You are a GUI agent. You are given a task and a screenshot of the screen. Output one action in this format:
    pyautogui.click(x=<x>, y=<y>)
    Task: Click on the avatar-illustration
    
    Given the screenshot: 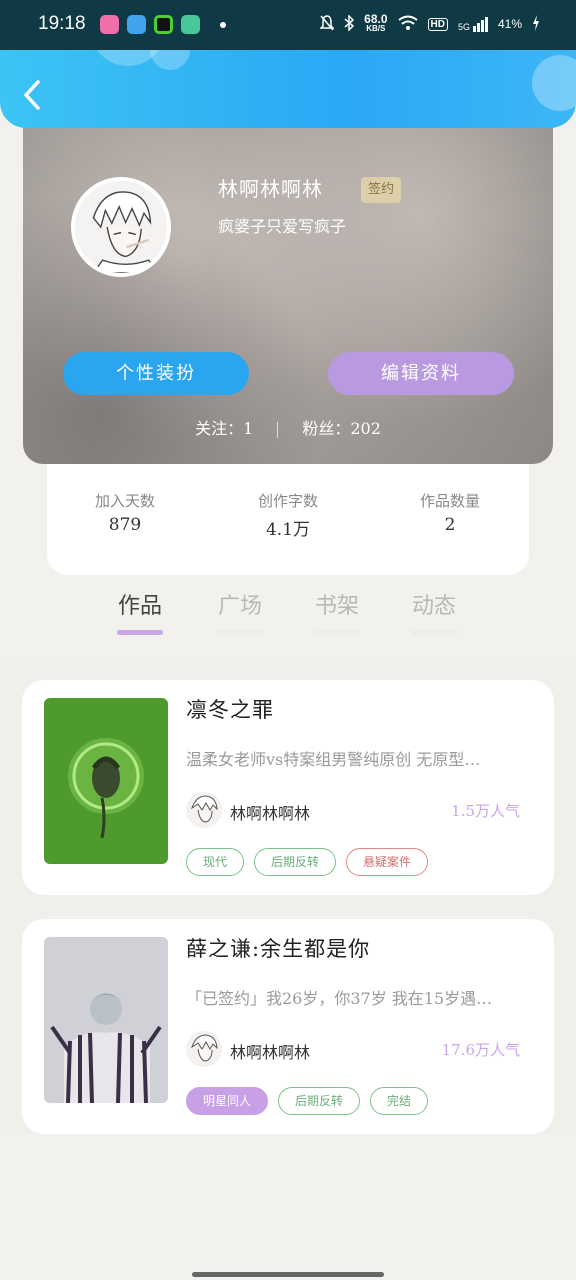 What is the action you would take?
    pyautogui.click(x=121, y=227)
    